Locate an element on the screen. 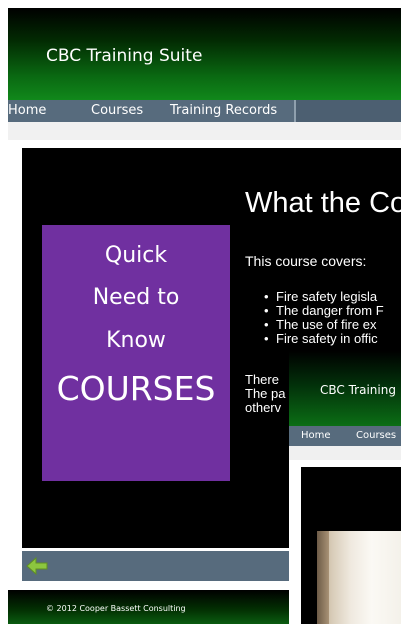 The height and width of the screenshot is (624, 401). nav-courses: Courses is located at coordinates (117, 111).